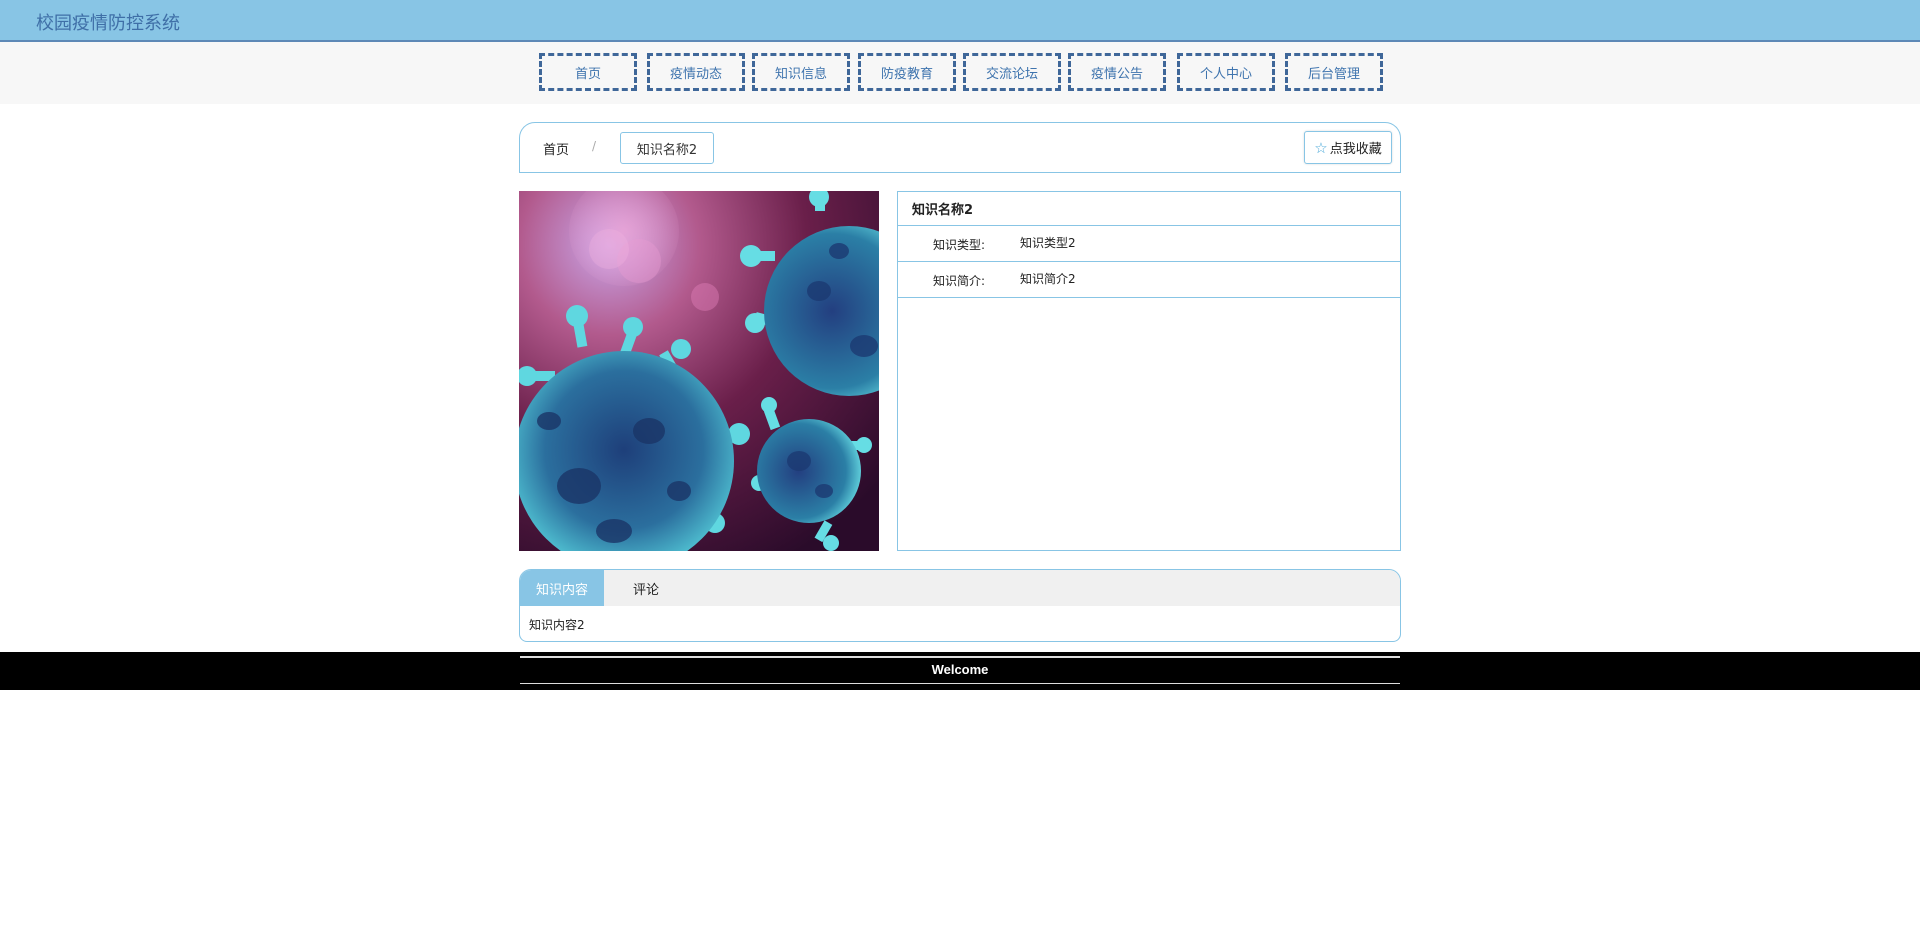 Image resolution: width=1920 pixels, height=931 pixels. I want to click on nav-item-knowledge: 知识信息, so click(801, 72).